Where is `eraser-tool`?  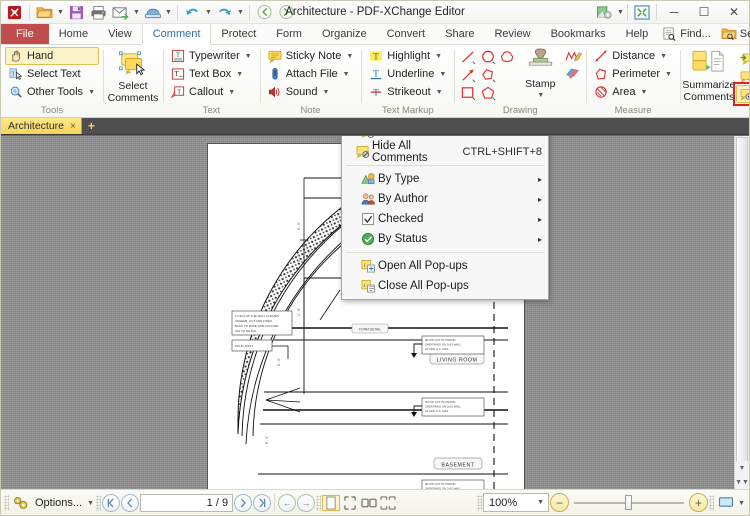 eraser-tool is located at coordinates (573, 72).